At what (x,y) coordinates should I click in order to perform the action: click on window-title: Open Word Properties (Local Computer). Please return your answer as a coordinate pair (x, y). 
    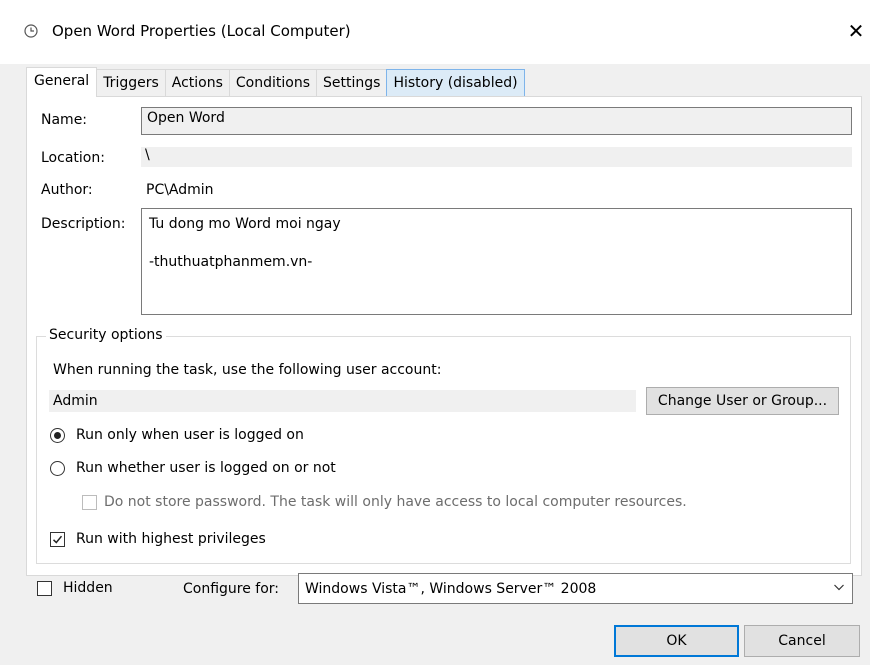
    Looking at the image, I should click on (201, 31).